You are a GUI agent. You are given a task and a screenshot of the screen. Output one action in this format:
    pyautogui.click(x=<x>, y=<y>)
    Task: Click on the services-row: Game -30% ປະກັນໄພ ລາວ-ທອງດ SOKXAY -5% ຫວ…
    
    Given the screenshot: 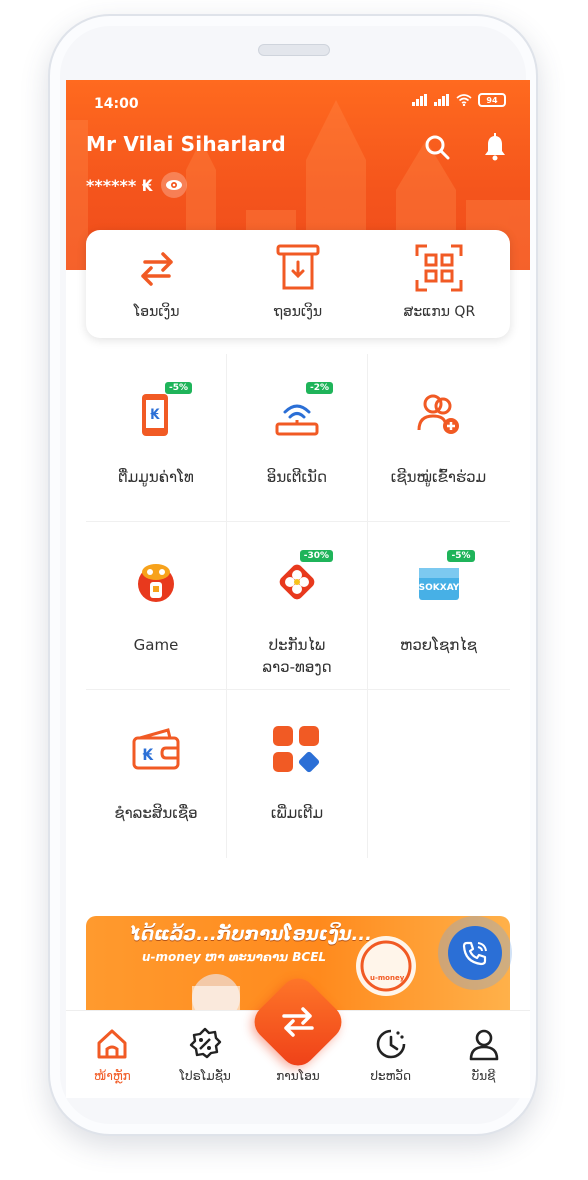 What is the action you would take?
    pyautogui.click(x=298, y=606)
    